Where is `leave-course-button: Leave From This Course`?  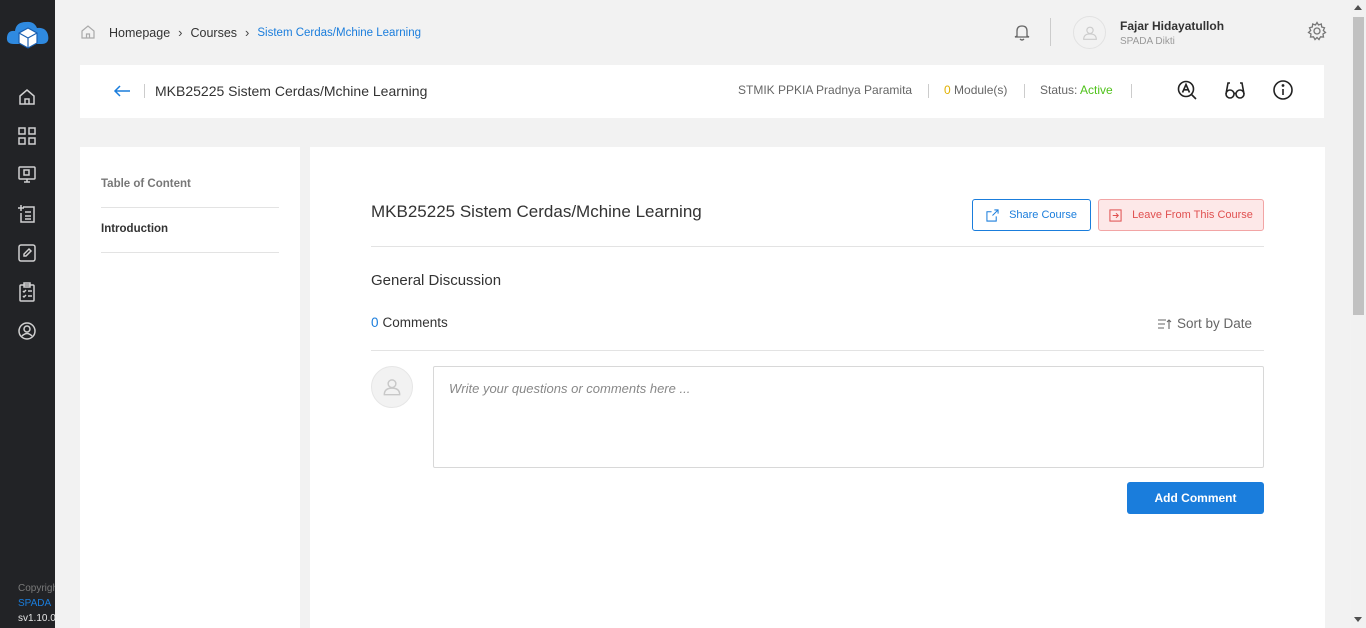
leave-course-button: Leave From This Course is located at coordinates (1181, 215).